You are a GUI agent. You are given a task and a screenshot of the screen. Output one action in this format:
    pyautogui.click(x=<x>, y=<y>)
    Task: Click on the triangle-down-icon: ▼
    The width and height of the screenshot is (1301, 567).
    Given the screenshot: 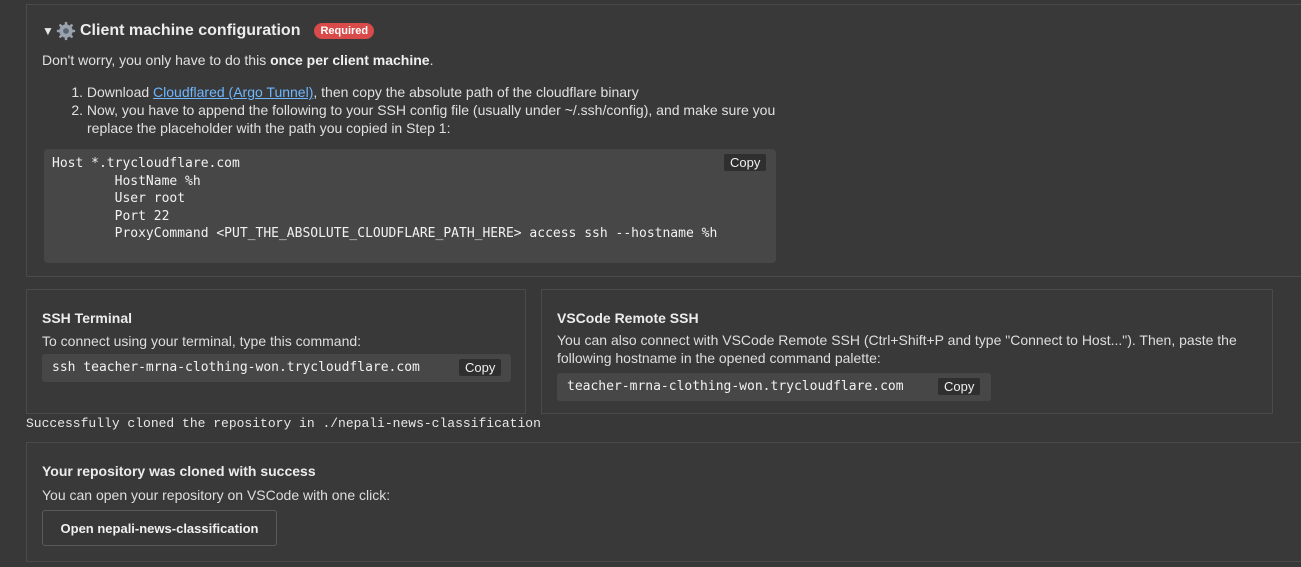 What is the action you would take?
    pyautogui.click(x=49, y=31)
    